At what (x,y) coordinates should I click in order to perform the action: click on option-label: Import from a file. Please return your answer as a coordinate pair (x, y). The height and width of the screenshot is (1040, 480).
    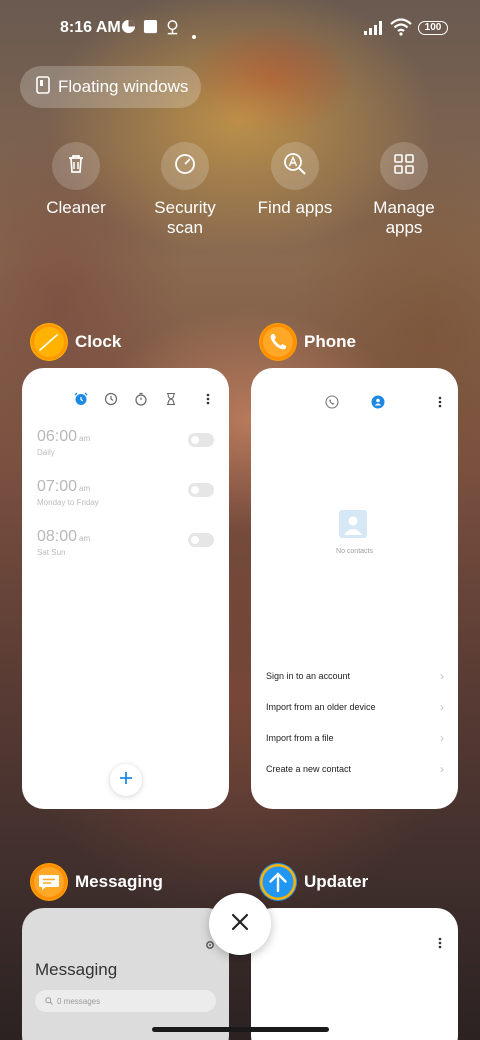
    Looking at the image, I should click on (300, 738).